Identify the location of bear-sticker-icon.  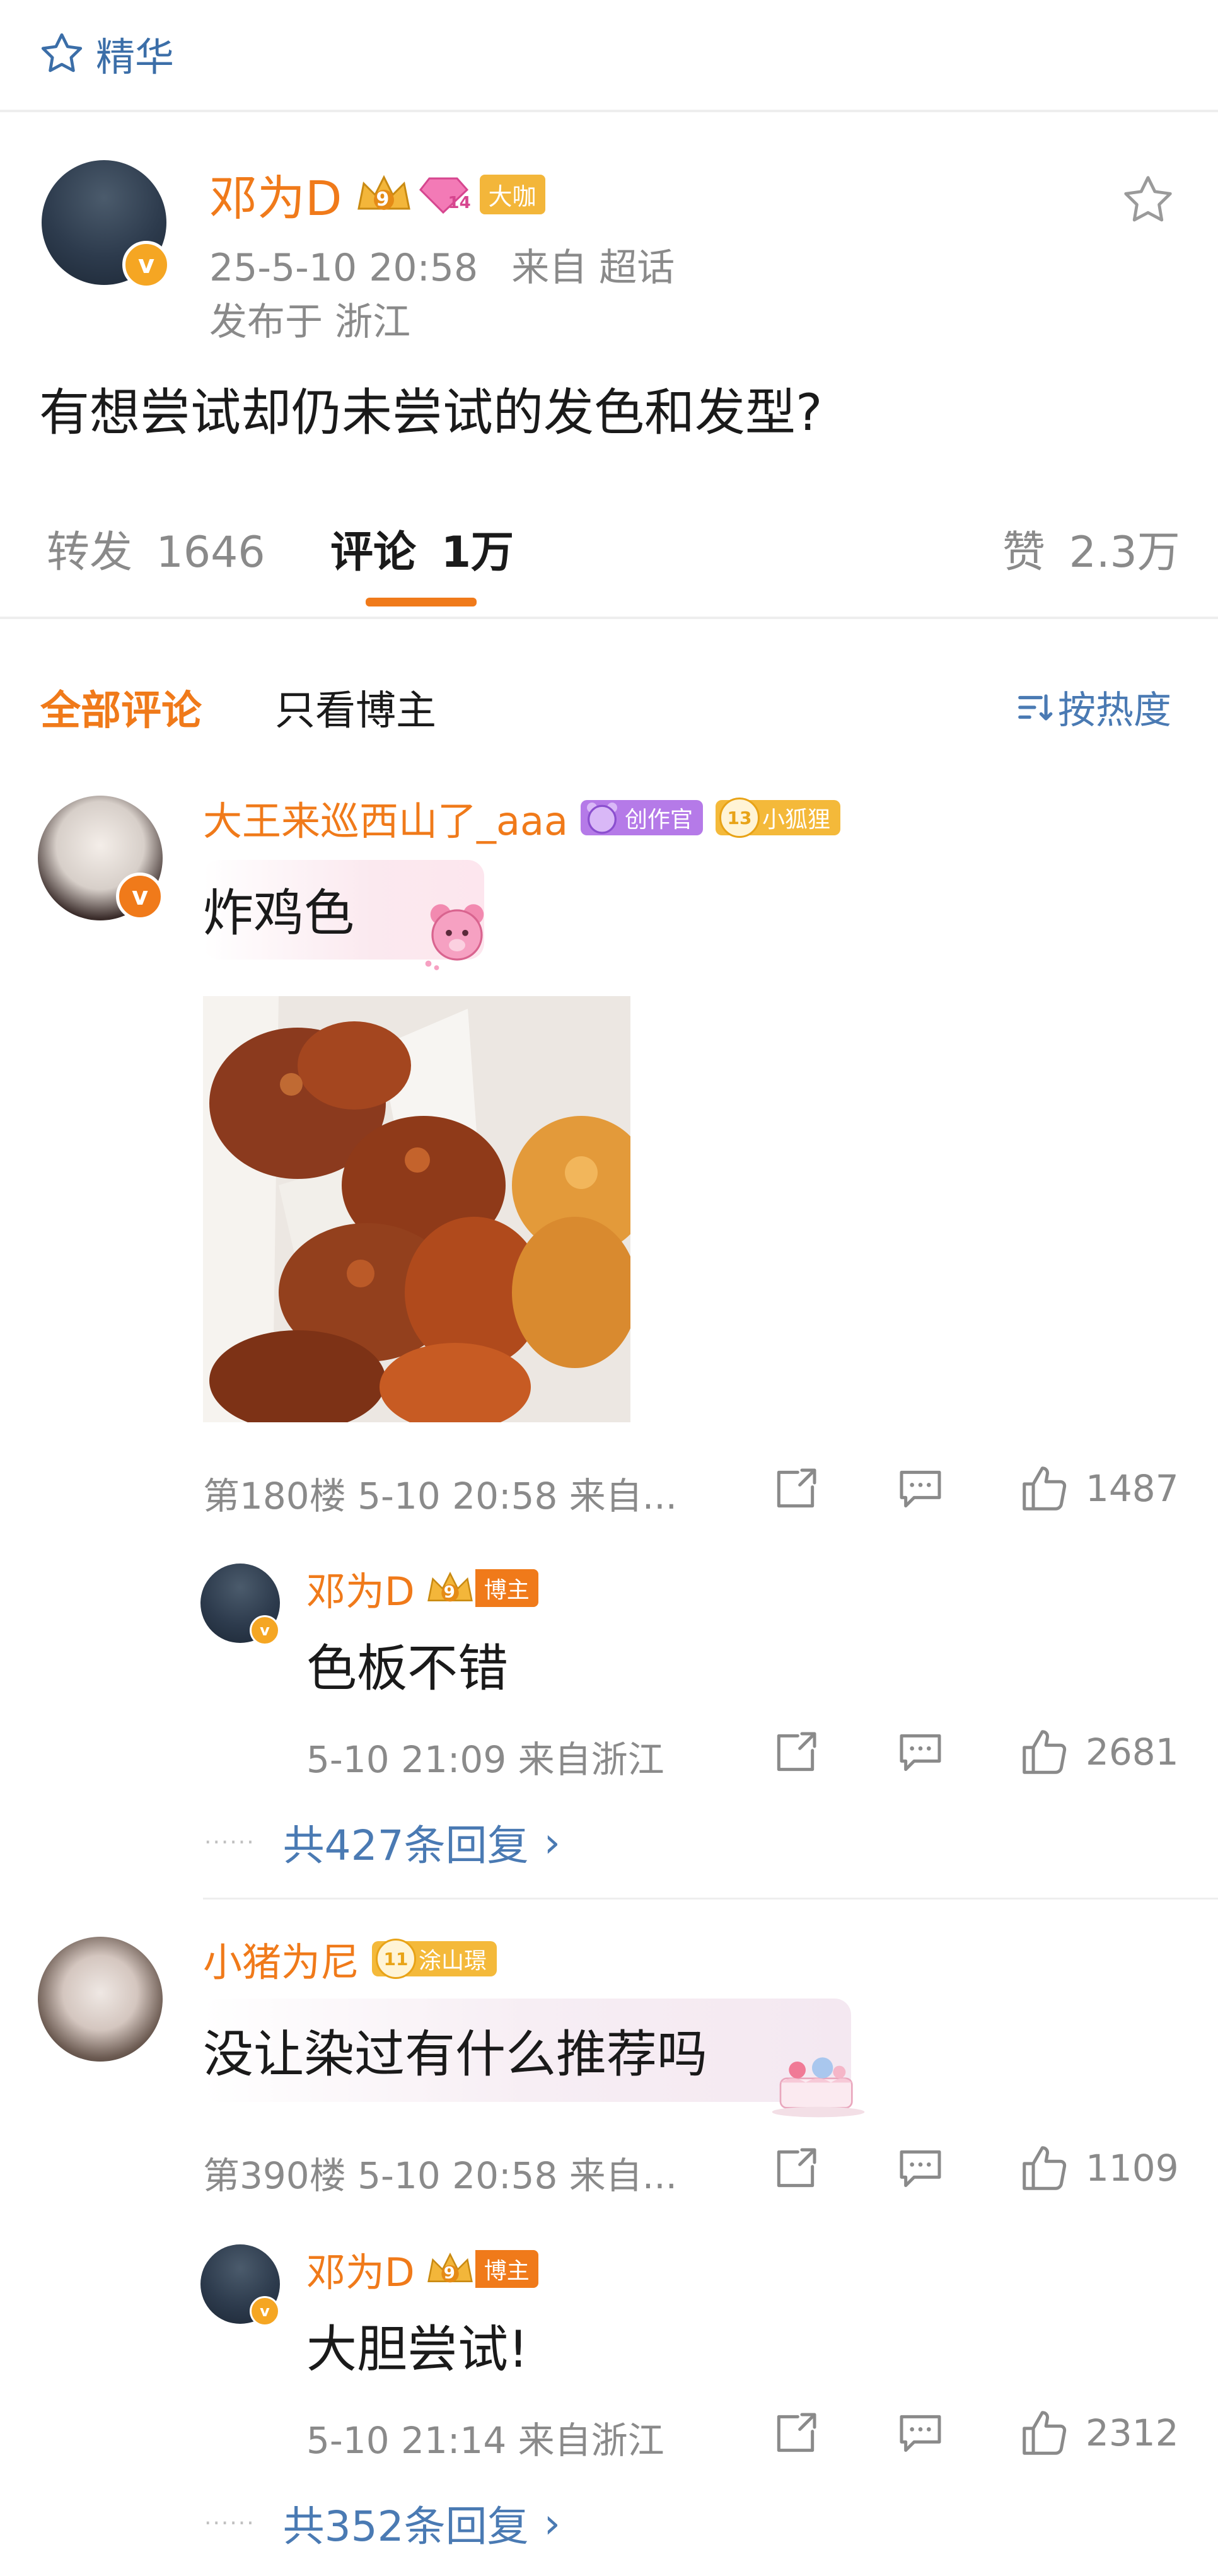
(457, 935).